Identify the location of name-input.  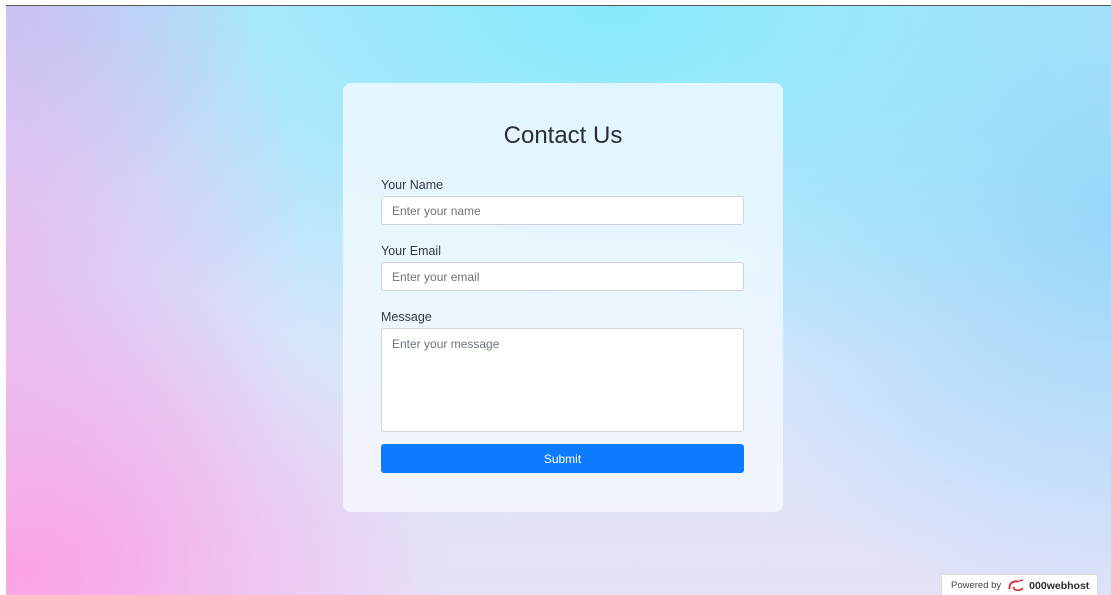
(562, 210).